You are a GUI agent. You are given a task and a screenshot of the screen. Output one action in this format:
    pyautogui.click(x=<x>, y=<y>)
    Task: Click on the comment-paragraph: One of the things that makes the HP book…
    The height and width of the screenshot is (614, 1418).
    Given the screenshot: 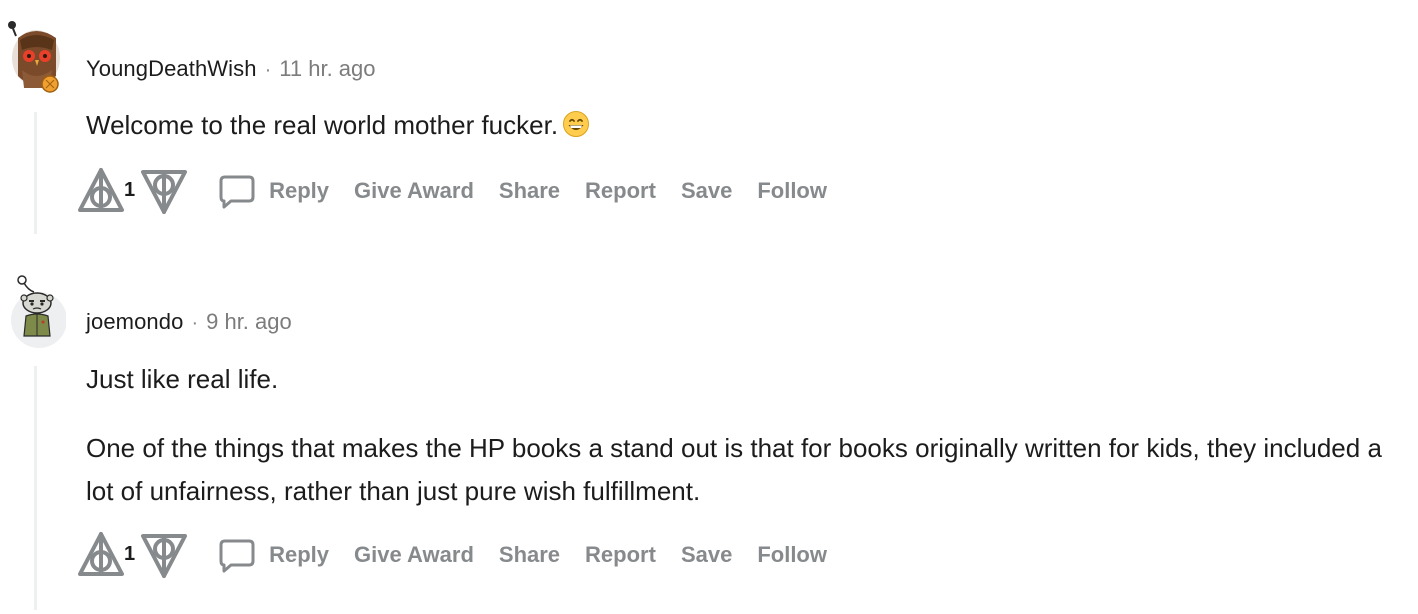 What is the action you would take?
    pyautogui.click(x=734, y=469)
    